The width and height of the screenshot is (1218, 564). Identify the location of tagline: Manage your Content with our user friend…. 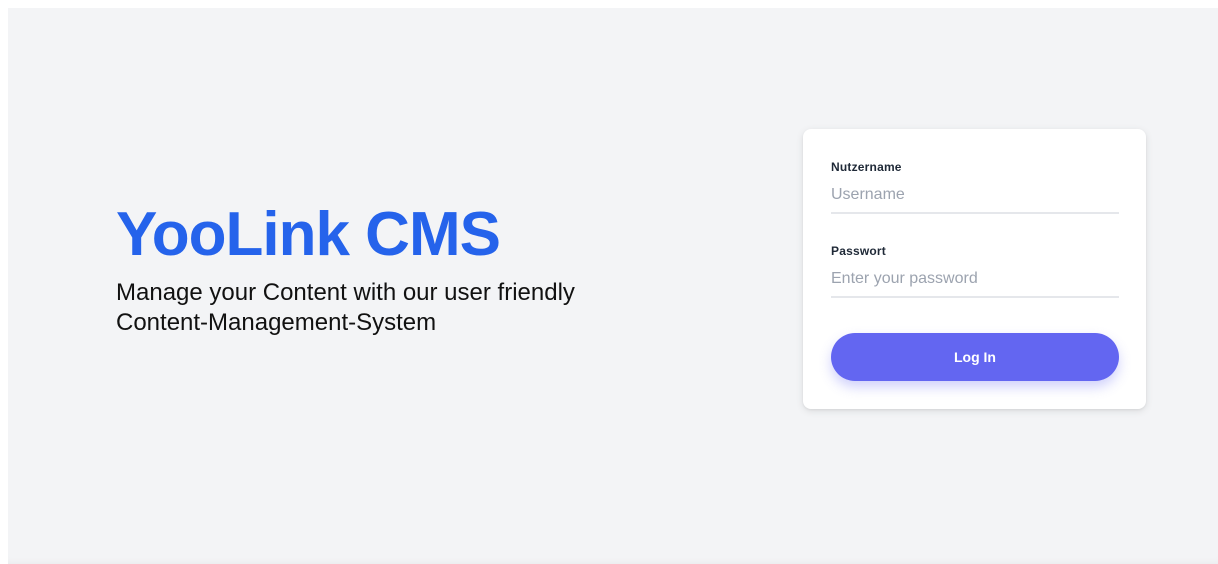
(345, 307).